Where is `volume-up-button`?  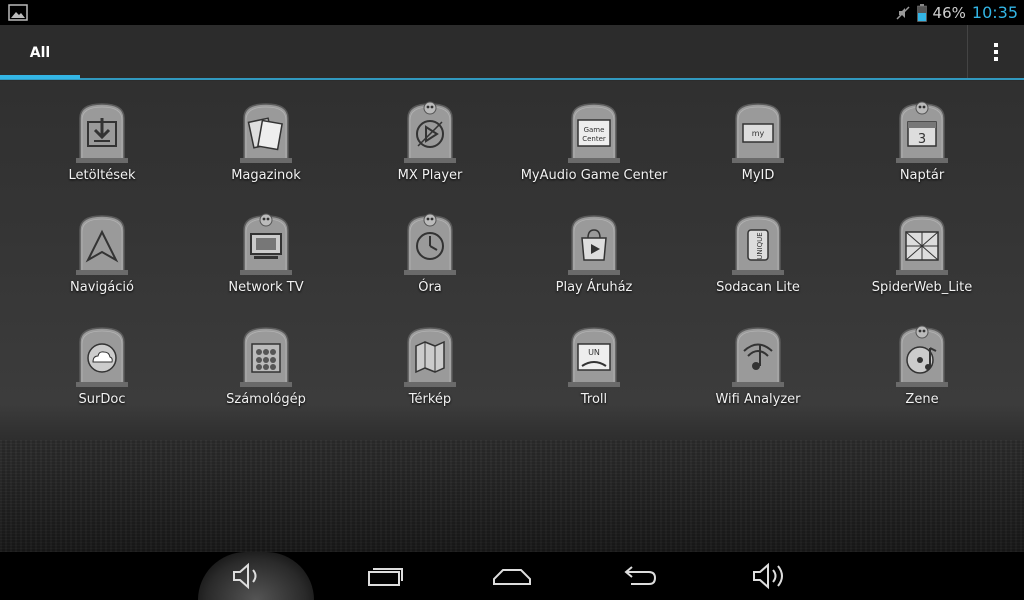 volume-up-button is located at coordinates (770, 576).